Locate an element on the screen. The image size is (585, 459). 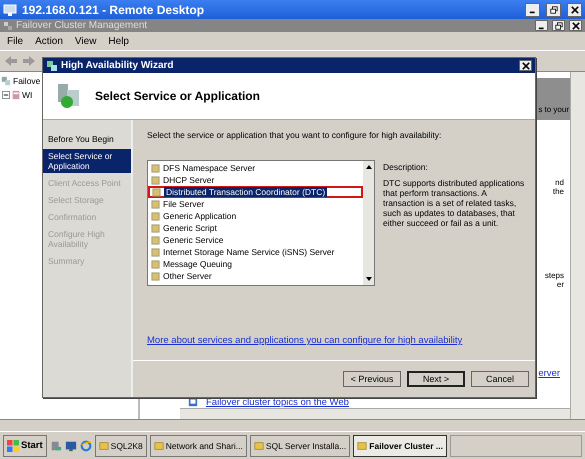
text-fragment: the is located at coordinates (558, 191).